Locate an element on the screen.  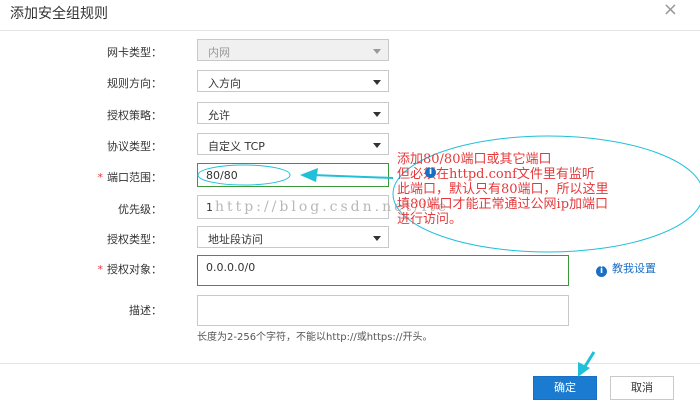
priority-value: 1 is located at coordinates (209, 207).